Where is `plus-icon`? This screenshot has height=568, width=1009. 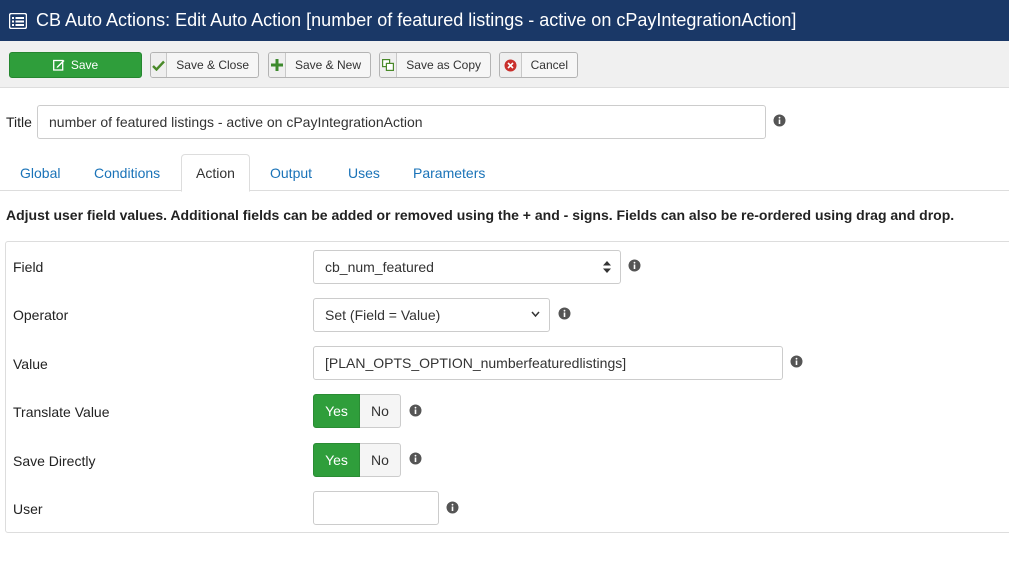 plus-icon is located at coordinates (277, 65).